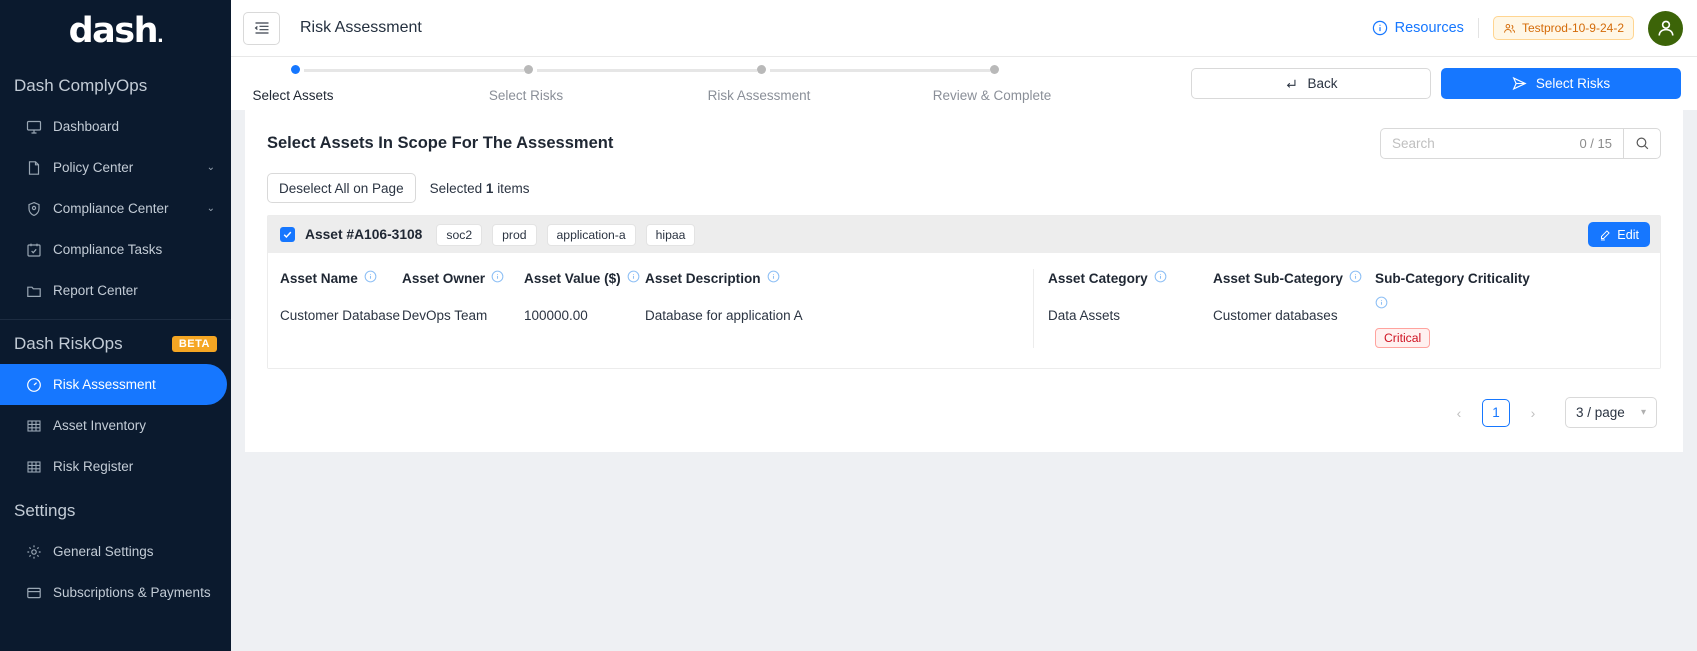  Describe the element at coordinates (445, 315) in the screenshot. I see `column-value: DevOps Team` at that location.